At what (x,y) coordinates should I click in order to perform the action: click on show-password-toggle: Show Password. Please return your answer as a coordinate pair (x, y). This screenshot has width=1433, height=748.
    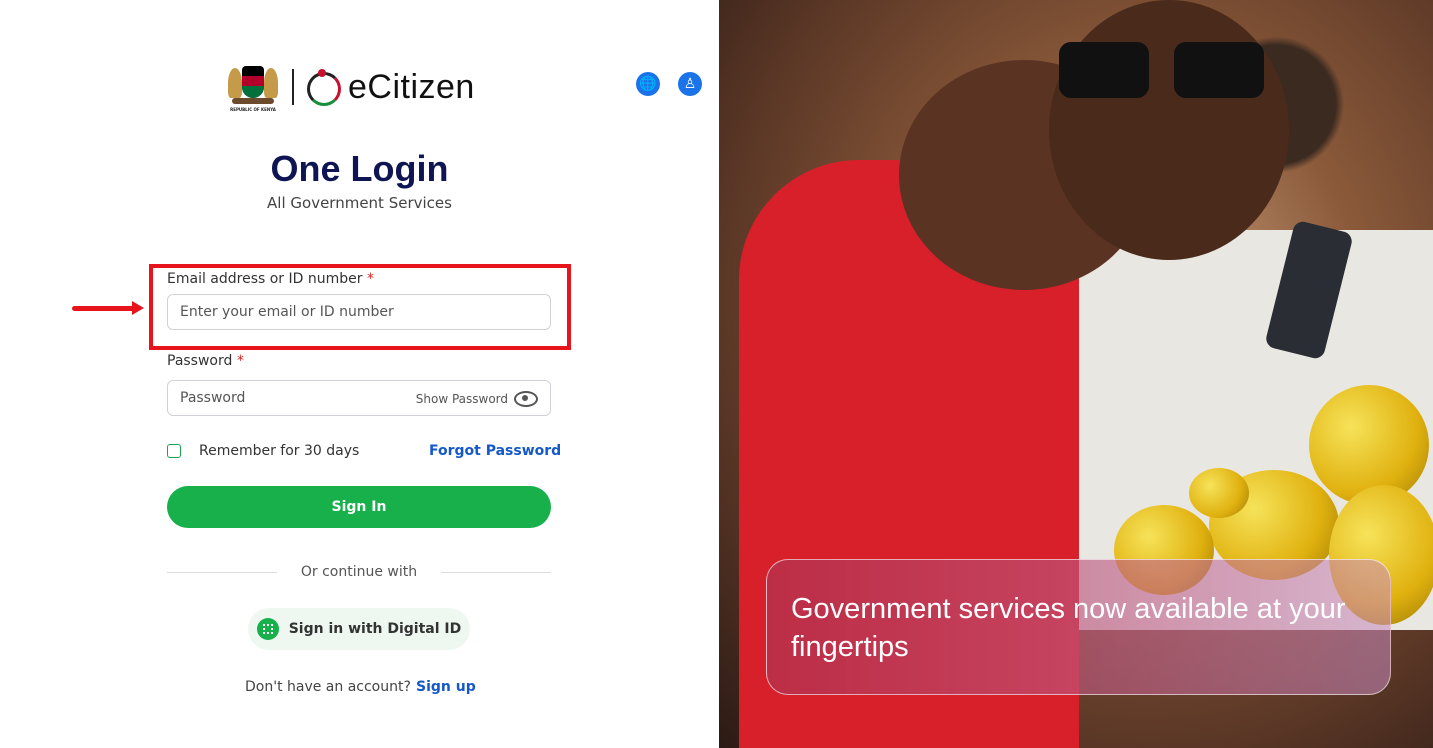
    Looking at the image, I should click on (477, 399).